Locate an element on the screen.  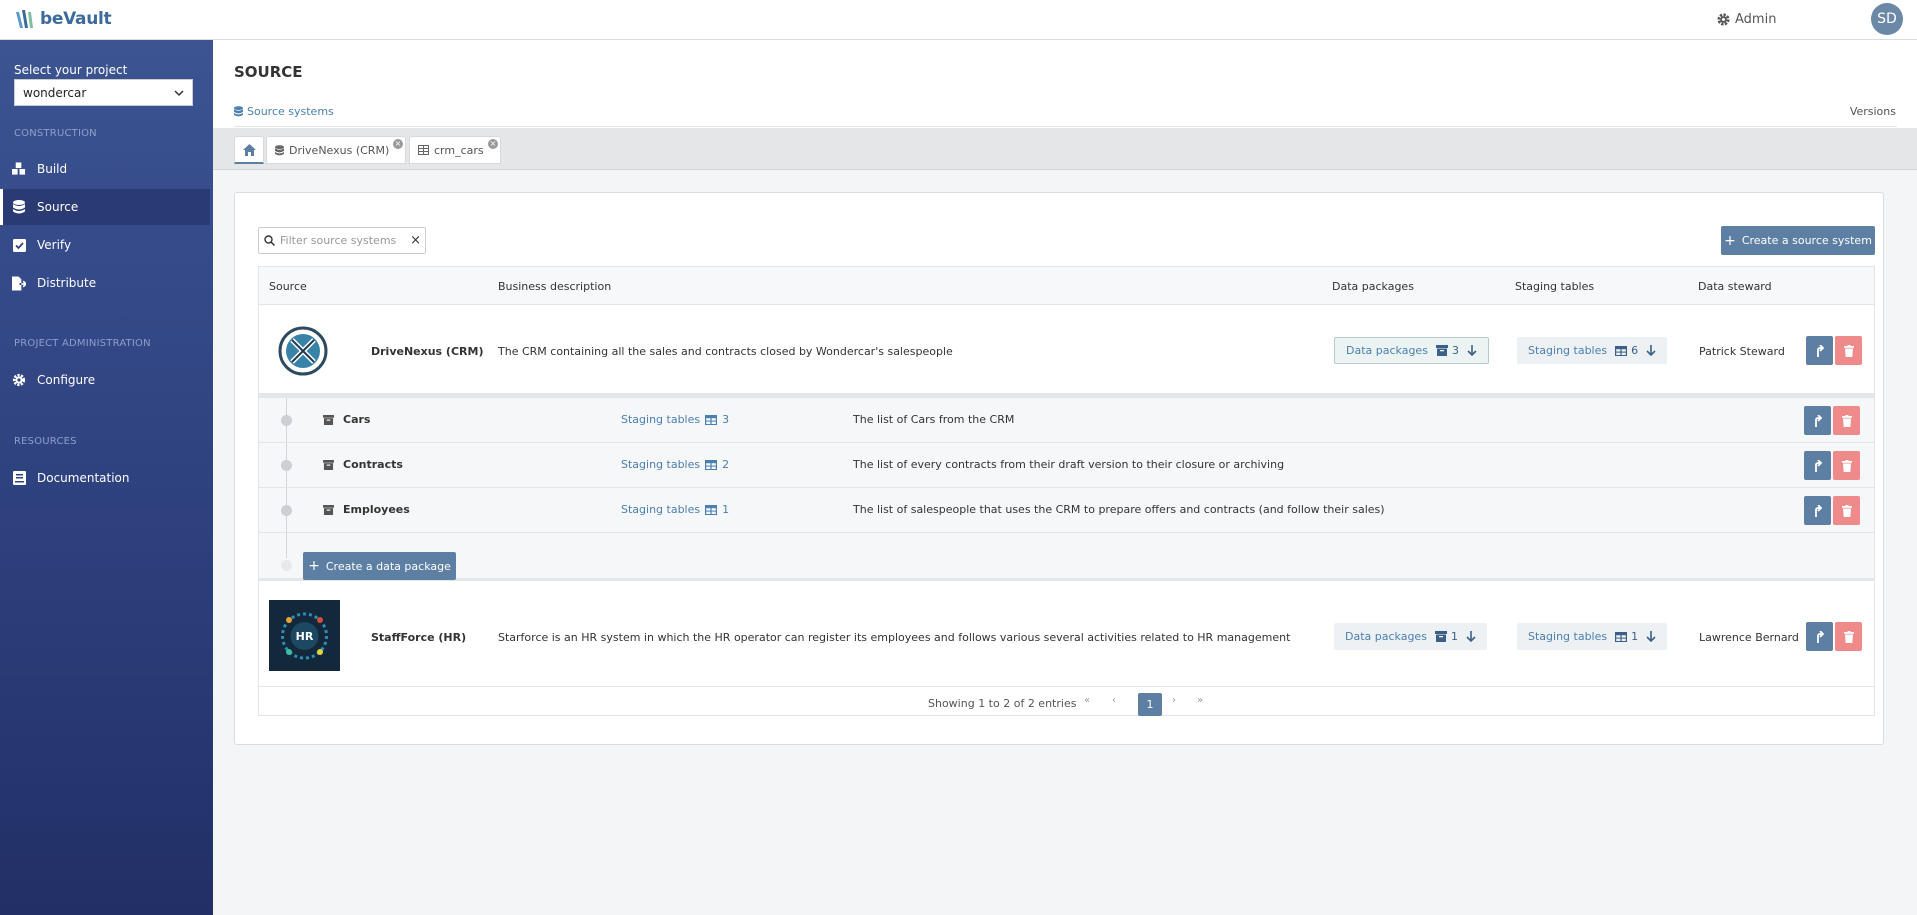
staging-tables-count: 6 is located at coordinates (1635, 350).